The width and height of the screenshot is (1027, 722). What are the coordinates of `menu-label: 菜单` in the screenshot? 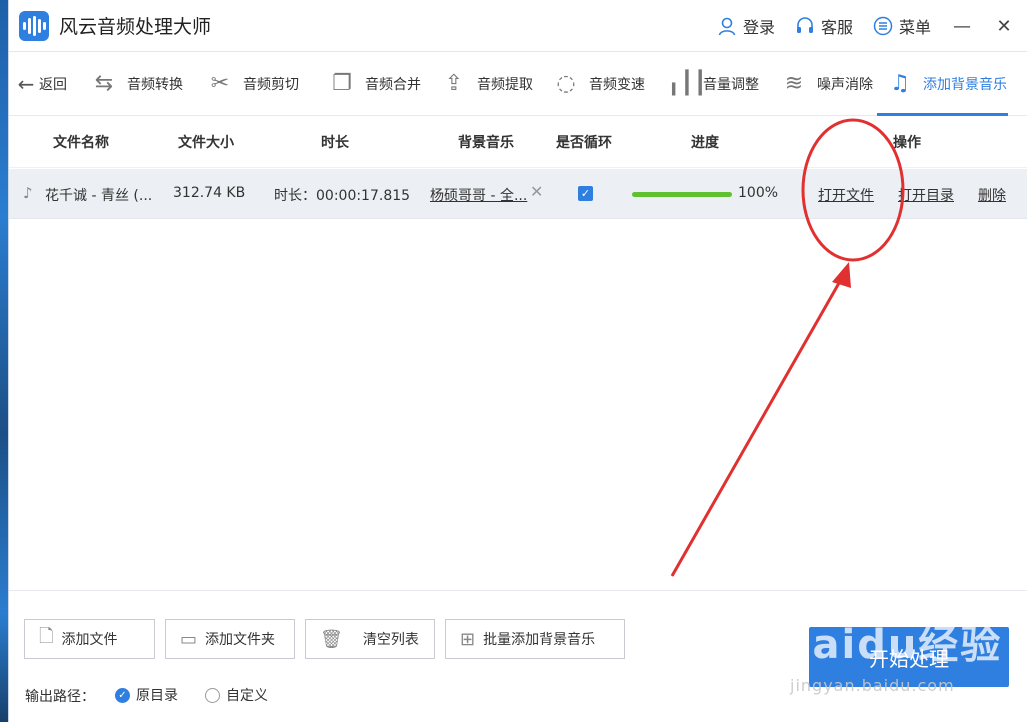 It's located at (914, 27).